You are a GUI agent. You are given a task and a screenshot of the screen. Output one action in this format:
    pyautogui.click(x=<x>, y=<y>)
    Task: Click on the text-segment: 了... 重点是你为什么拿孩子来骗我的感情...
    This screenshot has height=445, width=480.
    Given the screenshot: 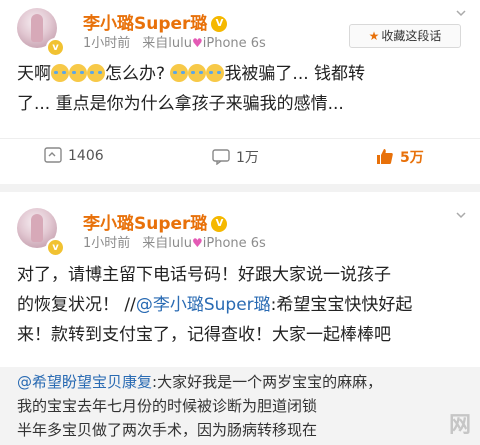 What is the action you would take?
    pyautogui.click(x=180, y=104)
    